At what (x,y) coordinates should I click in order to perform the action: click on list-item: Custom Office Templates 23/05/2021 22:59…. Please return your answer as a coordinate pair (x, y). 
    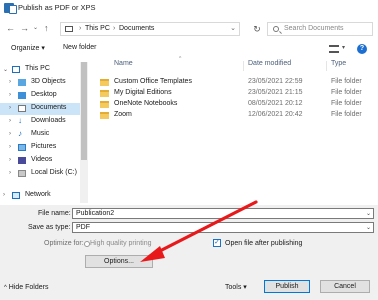
    Looking at the image, I should click on (235, 82).